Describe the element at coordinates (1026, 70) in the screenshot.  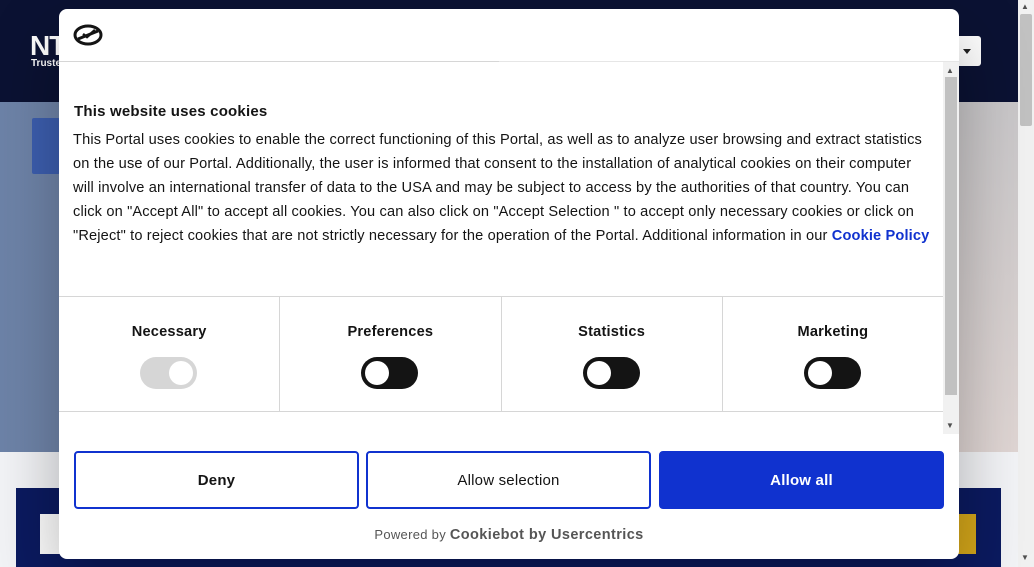
I see `page-scrollbar-thumb` at that location.